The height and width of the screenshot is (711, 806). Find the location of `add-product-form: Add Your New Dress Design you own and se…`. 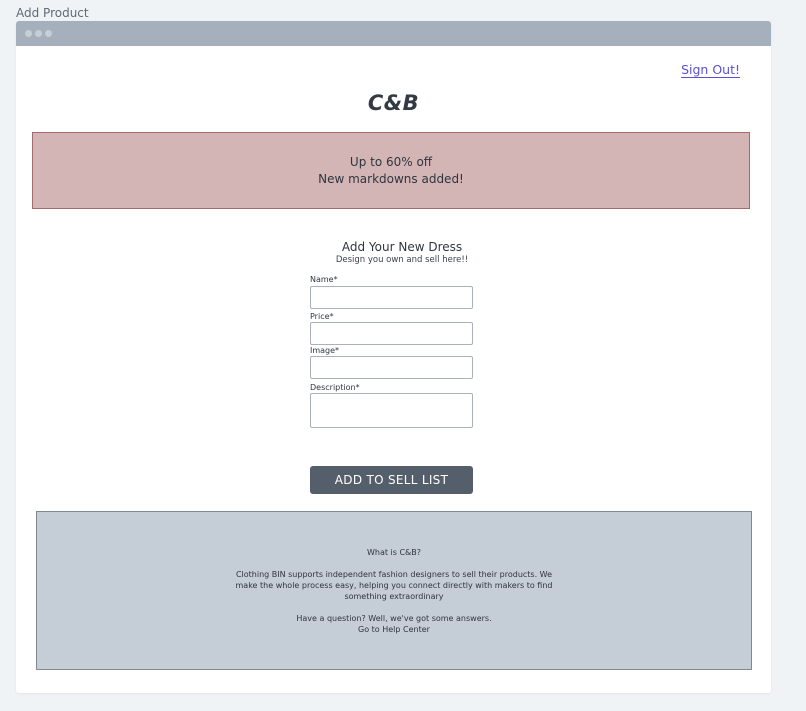

add-product-form: Add Your New Dress Design you own and se… is located at coordinates (392, 334).